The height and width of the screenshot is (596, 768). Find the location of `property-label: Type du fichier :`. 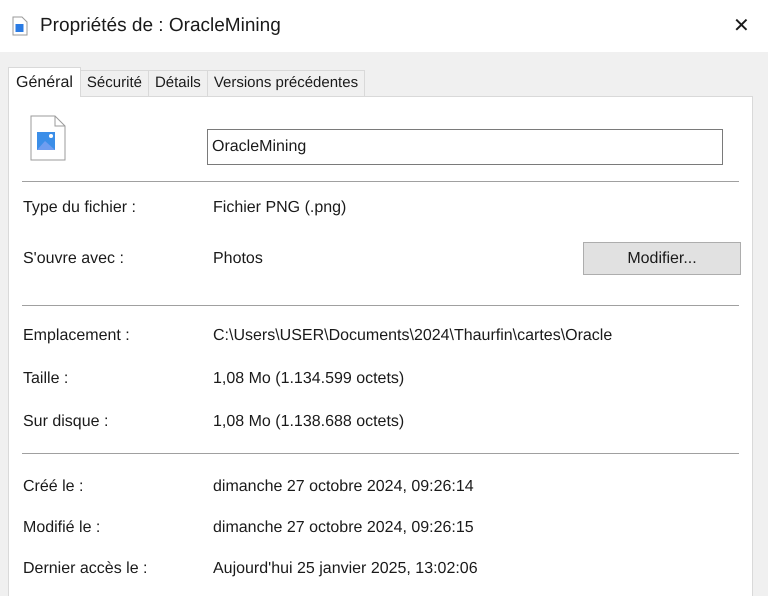

property-label: Type du fichier : is located at coordinates (79, 208).